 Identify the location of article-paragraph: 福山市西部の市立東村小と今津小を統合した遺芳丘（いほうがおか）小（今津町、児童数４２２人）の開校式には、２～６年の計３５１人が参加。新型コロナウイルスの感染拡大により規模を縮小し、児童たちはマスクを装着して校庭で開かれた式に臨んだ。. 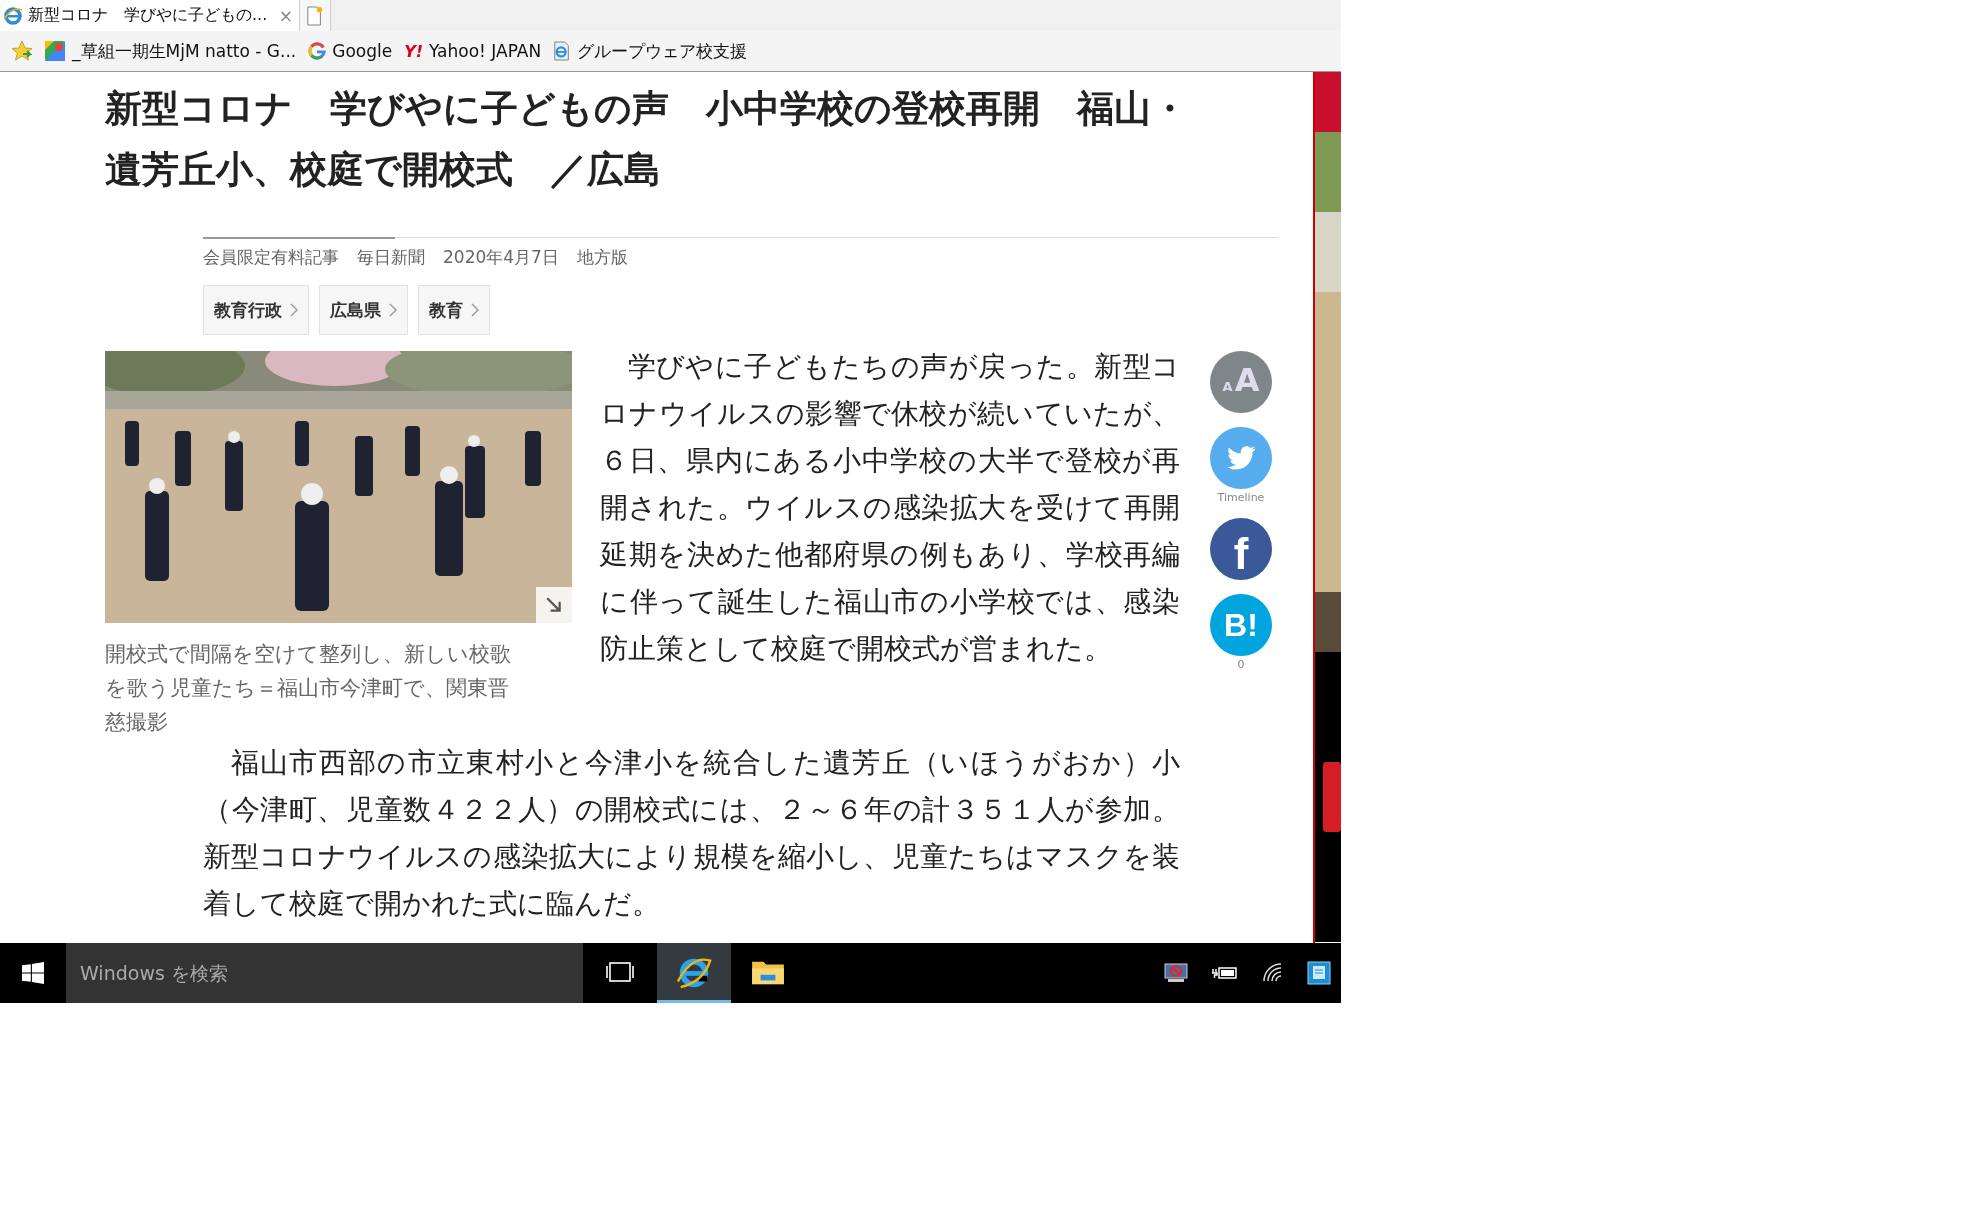
(691, 833).